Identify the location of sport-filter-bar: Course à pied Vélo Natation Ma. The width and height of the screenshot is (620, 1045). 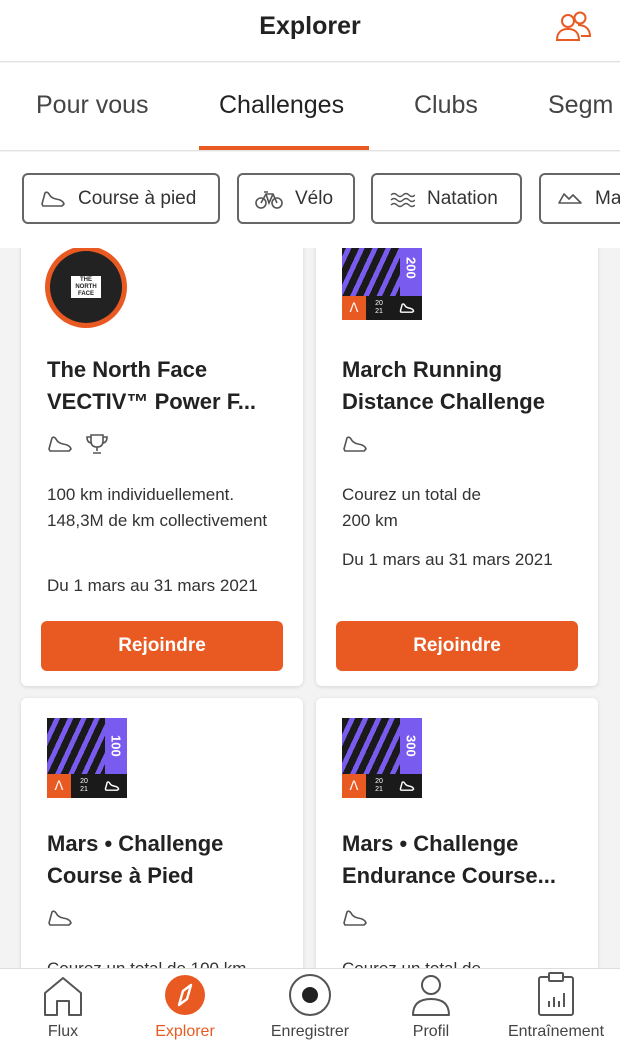
(310, 200).